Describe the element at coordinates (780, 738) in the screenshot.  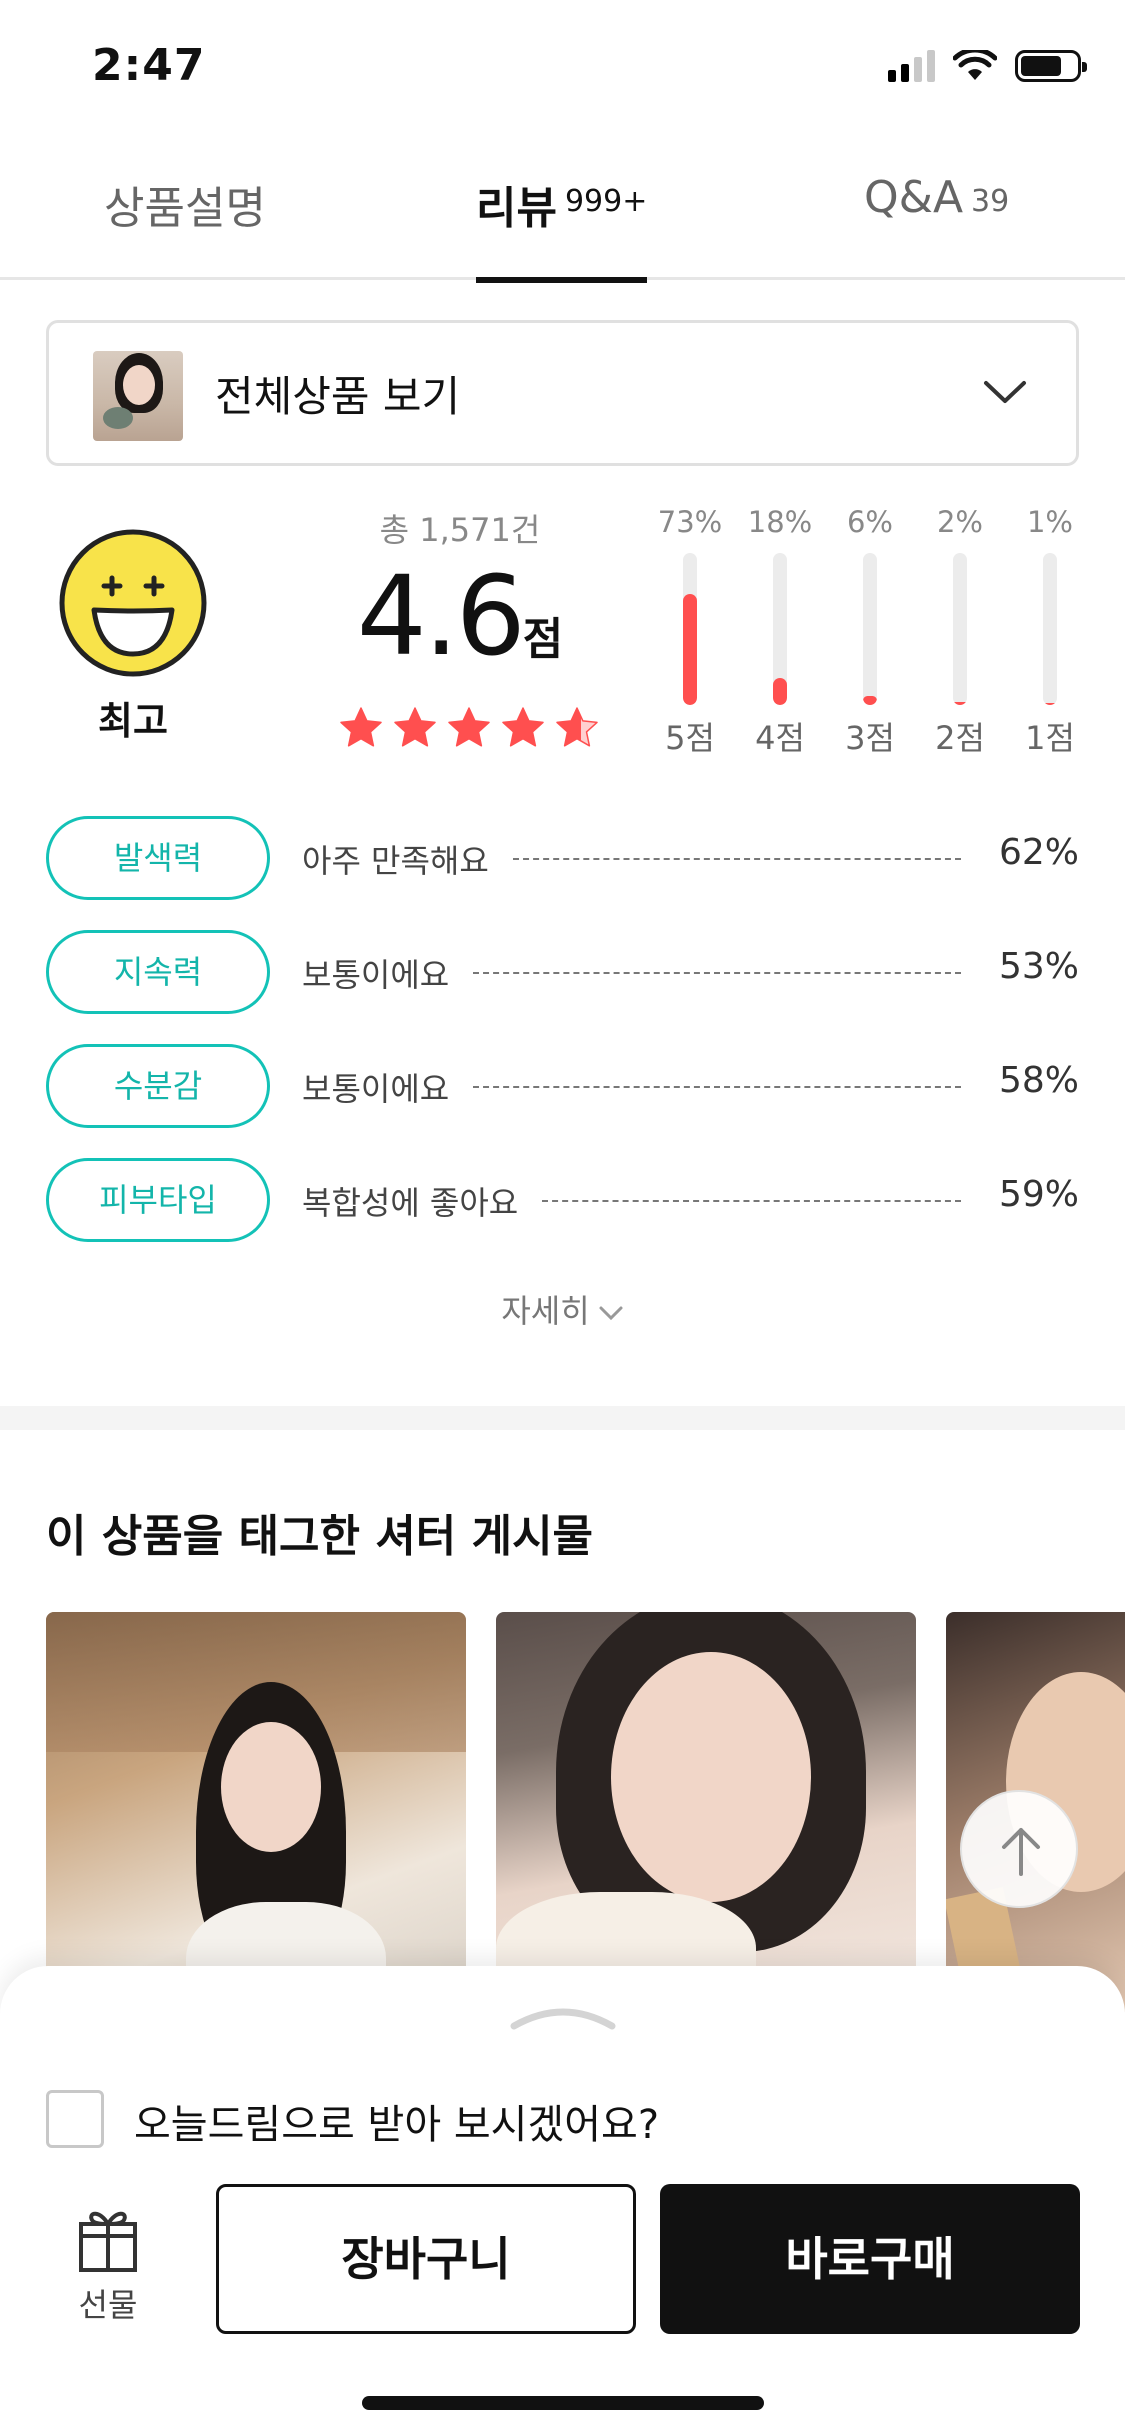
I see `score-bar-label: 4점` at that location.